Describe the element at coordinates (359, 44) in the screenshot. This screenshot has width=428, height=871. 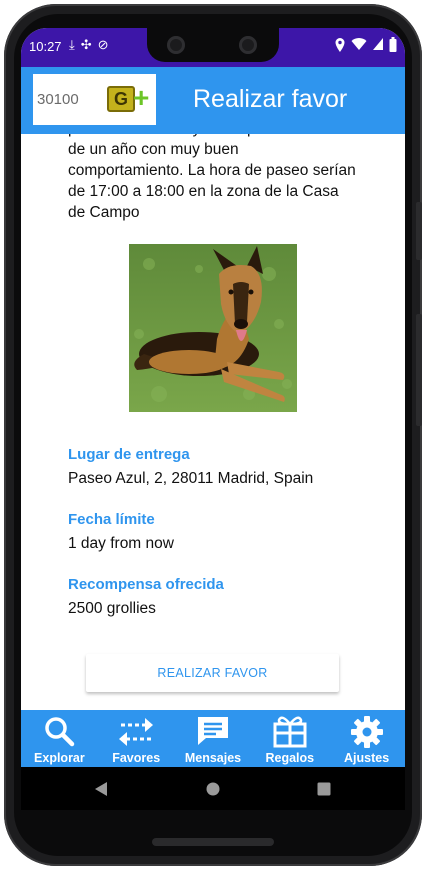
I see `wifi-icon` at that location.